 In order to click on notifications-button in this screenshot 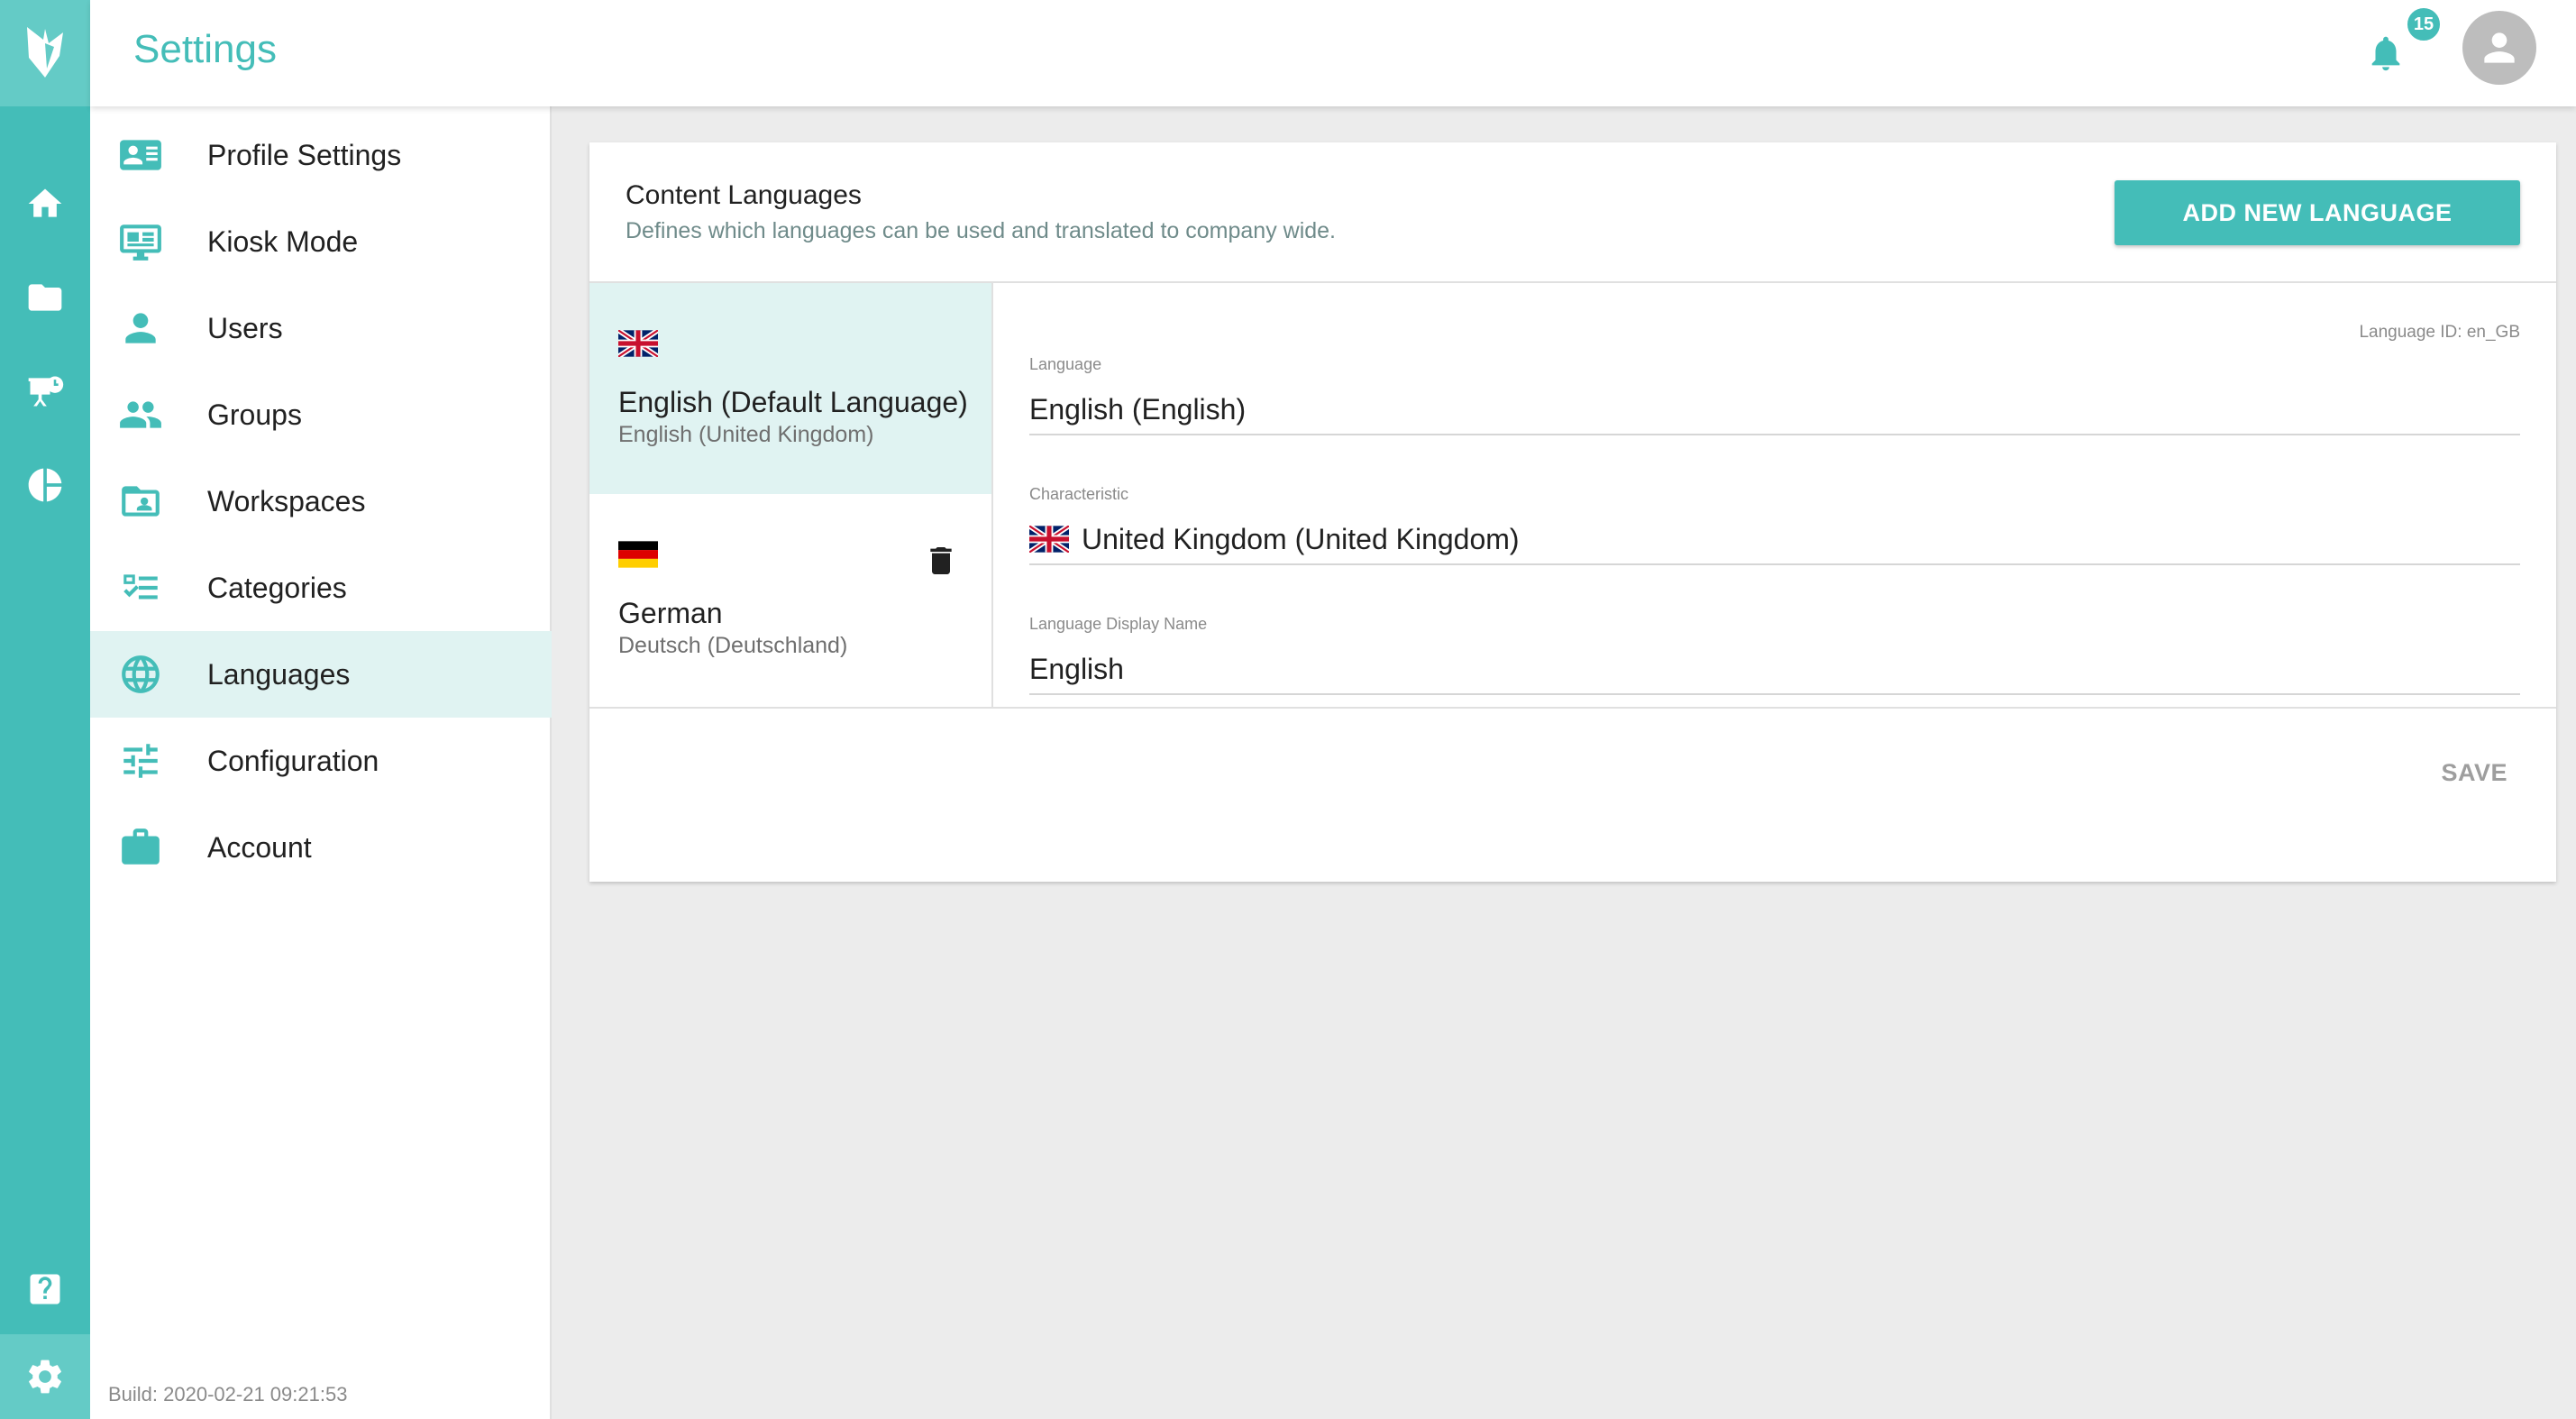, I will do `click(2388, 52)`.